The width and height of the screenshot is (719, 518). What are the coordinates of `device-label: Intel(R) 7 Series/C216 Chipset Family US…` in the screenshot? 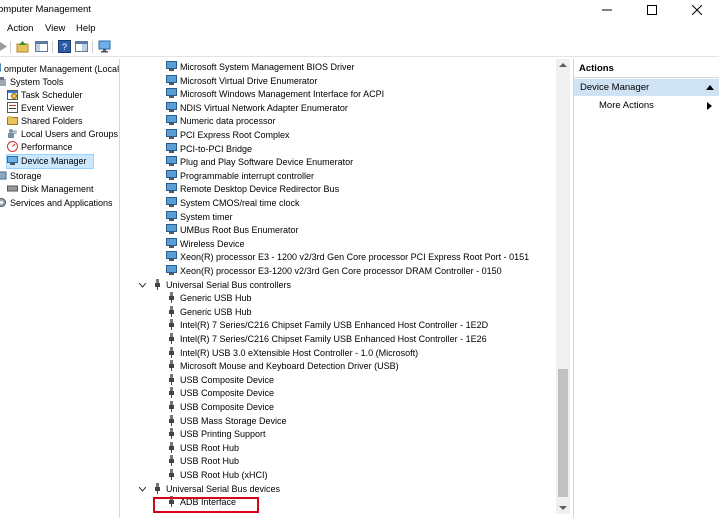 It's located at (334, 325).